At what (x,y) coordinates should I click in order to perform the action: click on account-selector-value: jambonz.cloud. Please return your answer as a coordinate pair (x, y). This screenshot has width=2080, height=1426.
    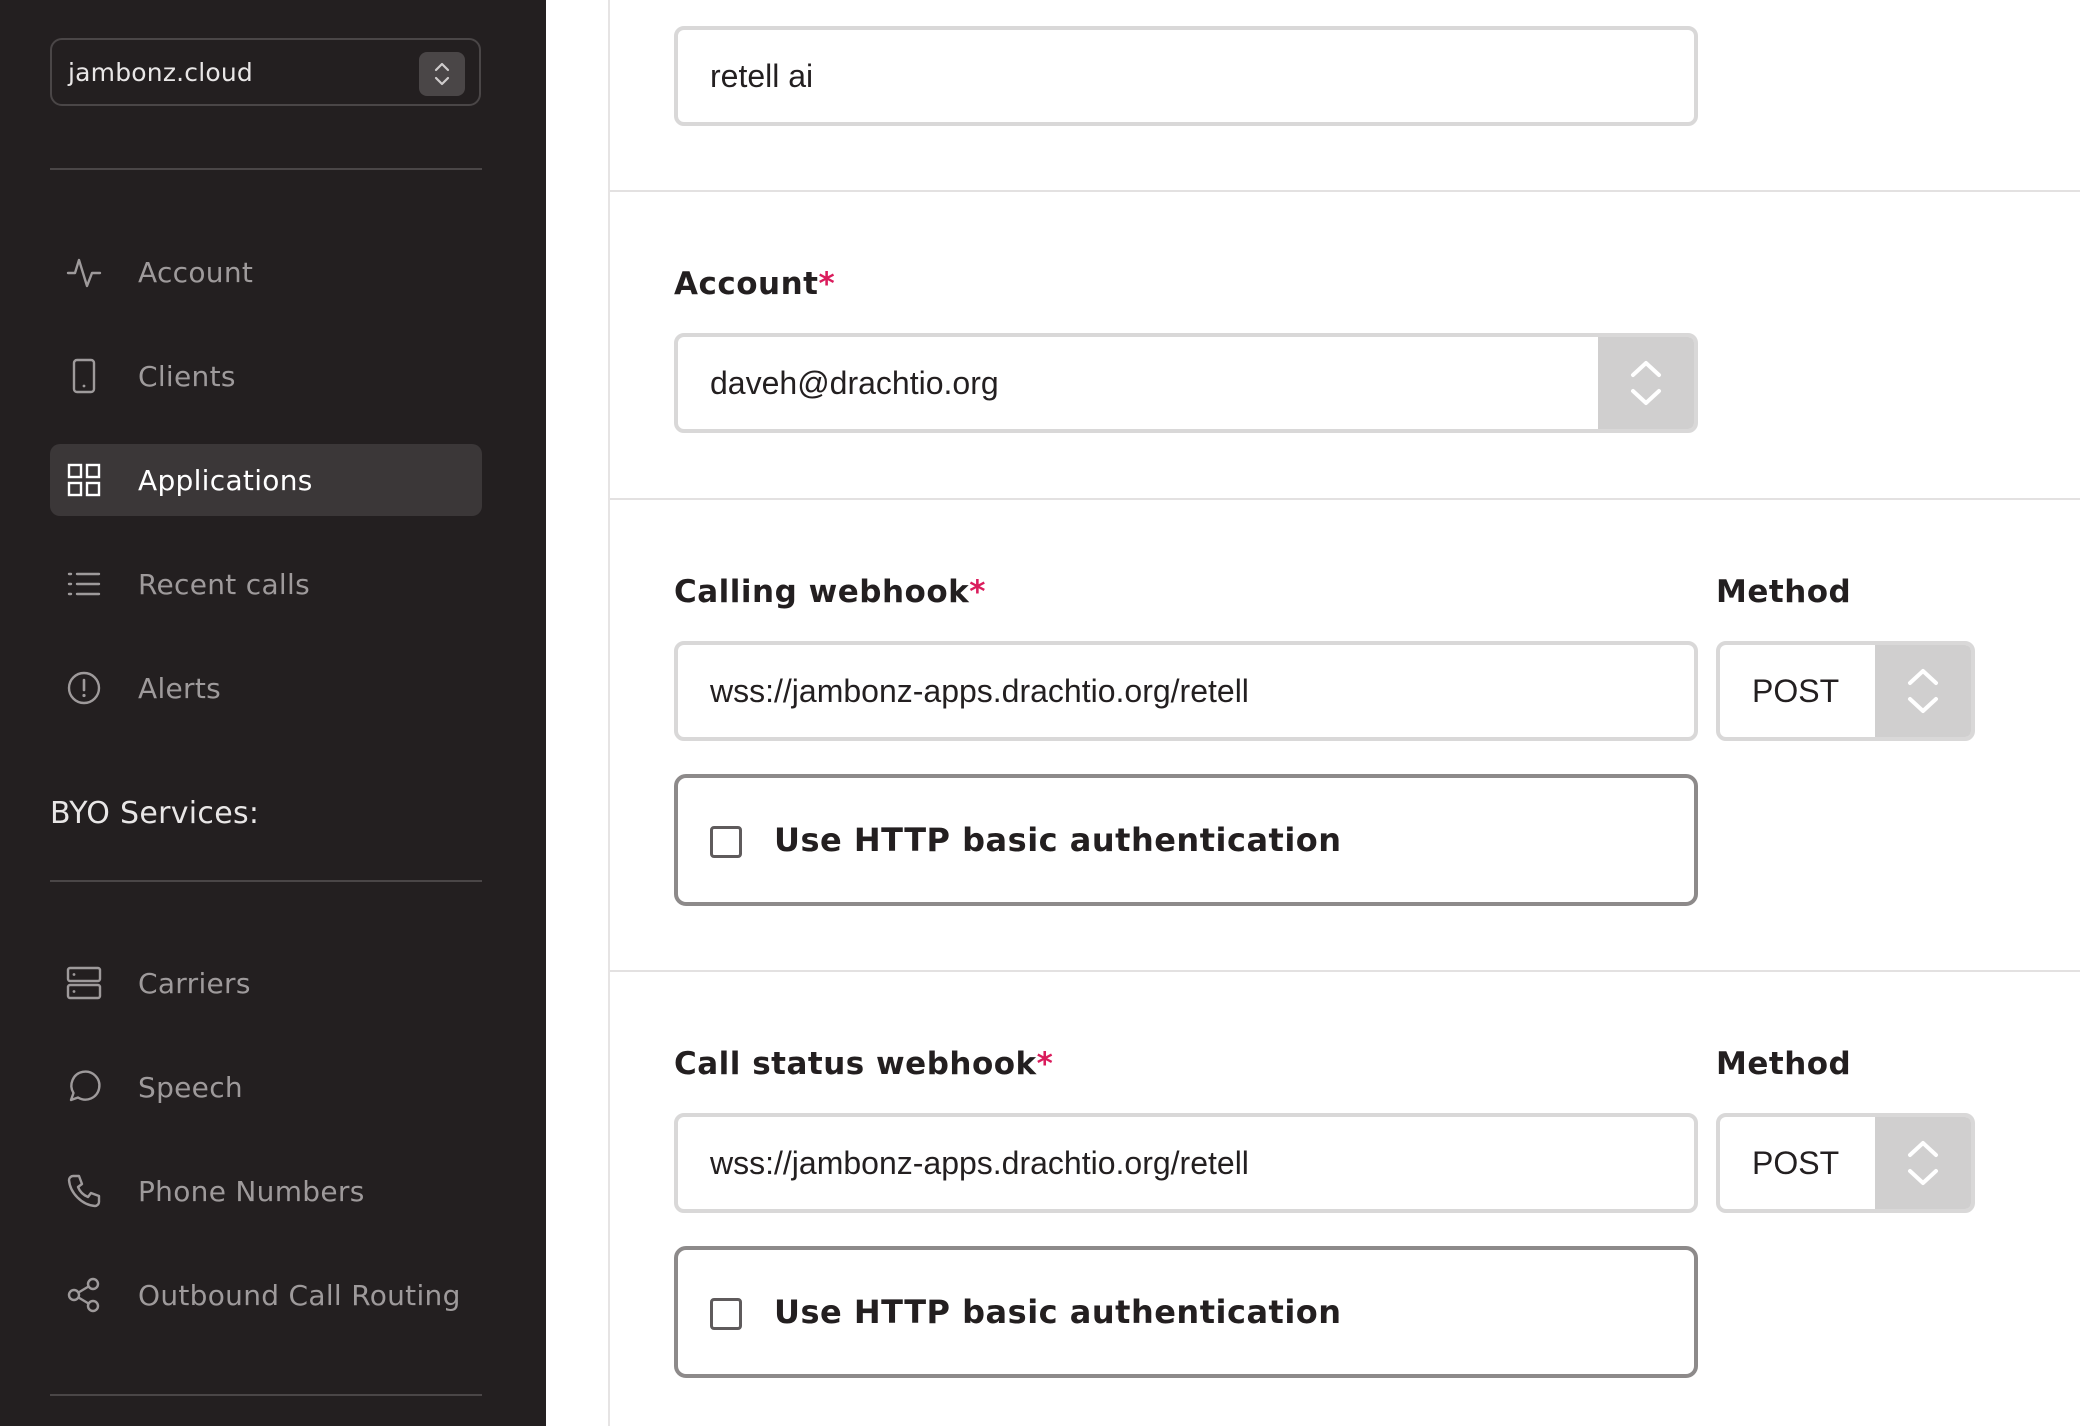
    Looking at the image, I should click on (160, 72).